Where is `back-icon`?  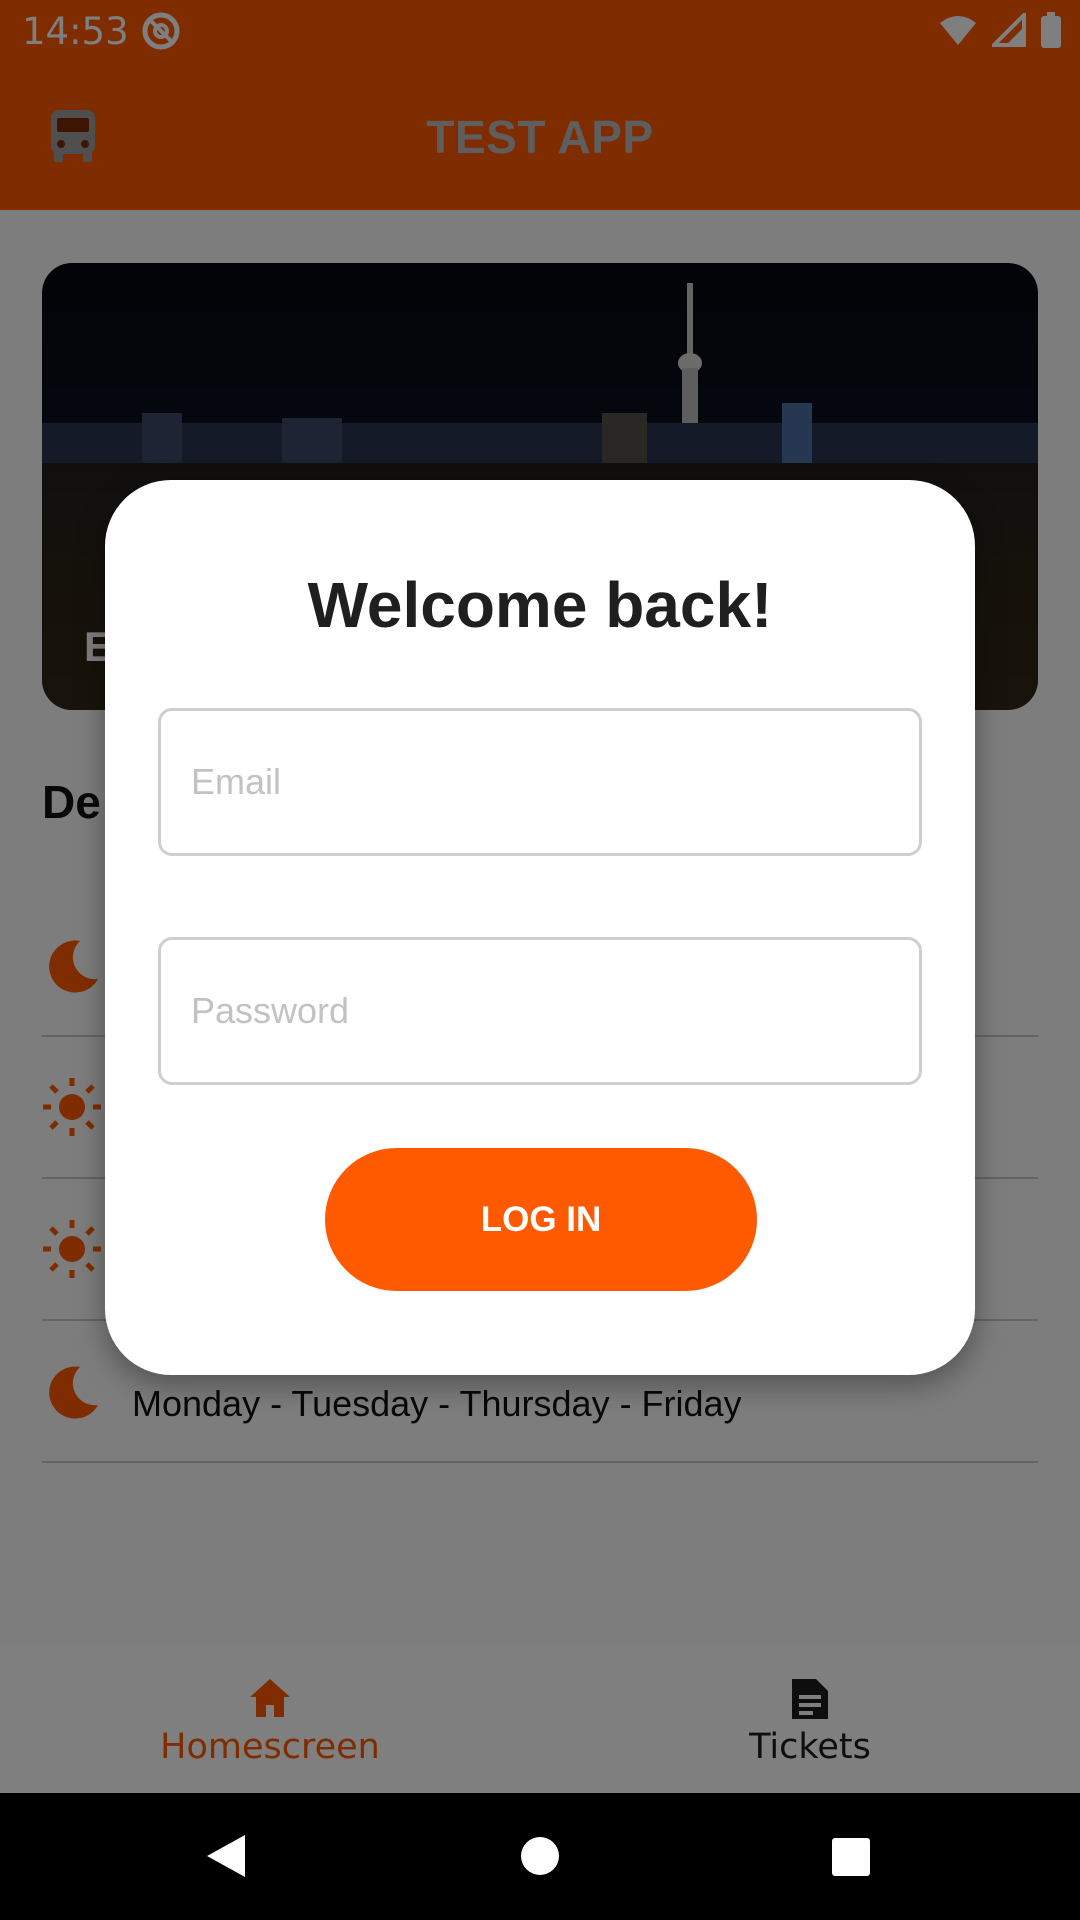
back-icon is located at coordinates (226, 1858).